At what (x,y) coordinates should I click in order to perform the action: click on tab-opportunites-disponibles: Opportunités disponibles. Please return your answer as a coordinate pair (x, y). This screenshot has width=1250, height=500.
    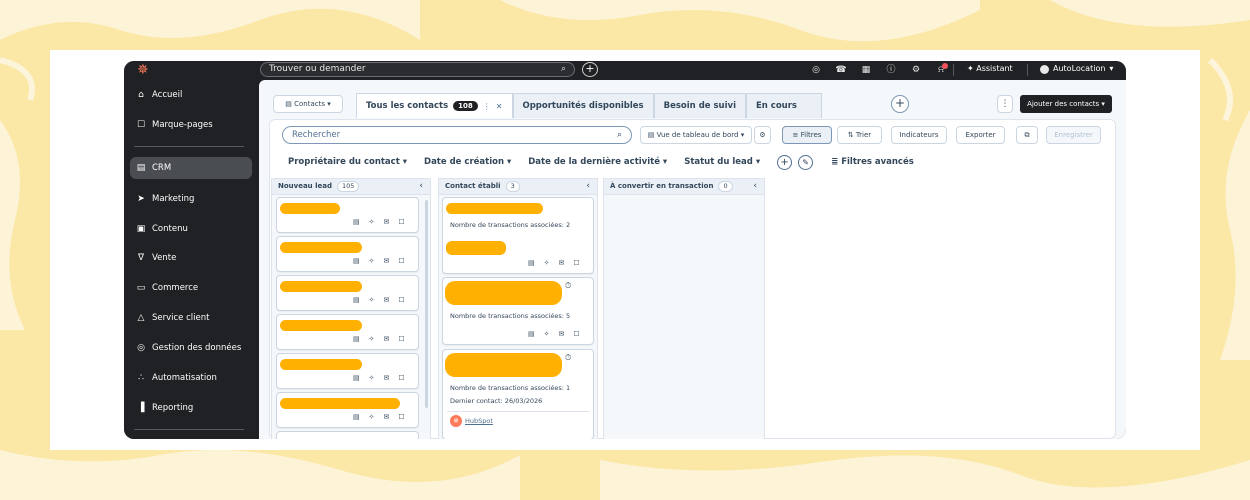
    Looking at the image, I should click on (583, 105).